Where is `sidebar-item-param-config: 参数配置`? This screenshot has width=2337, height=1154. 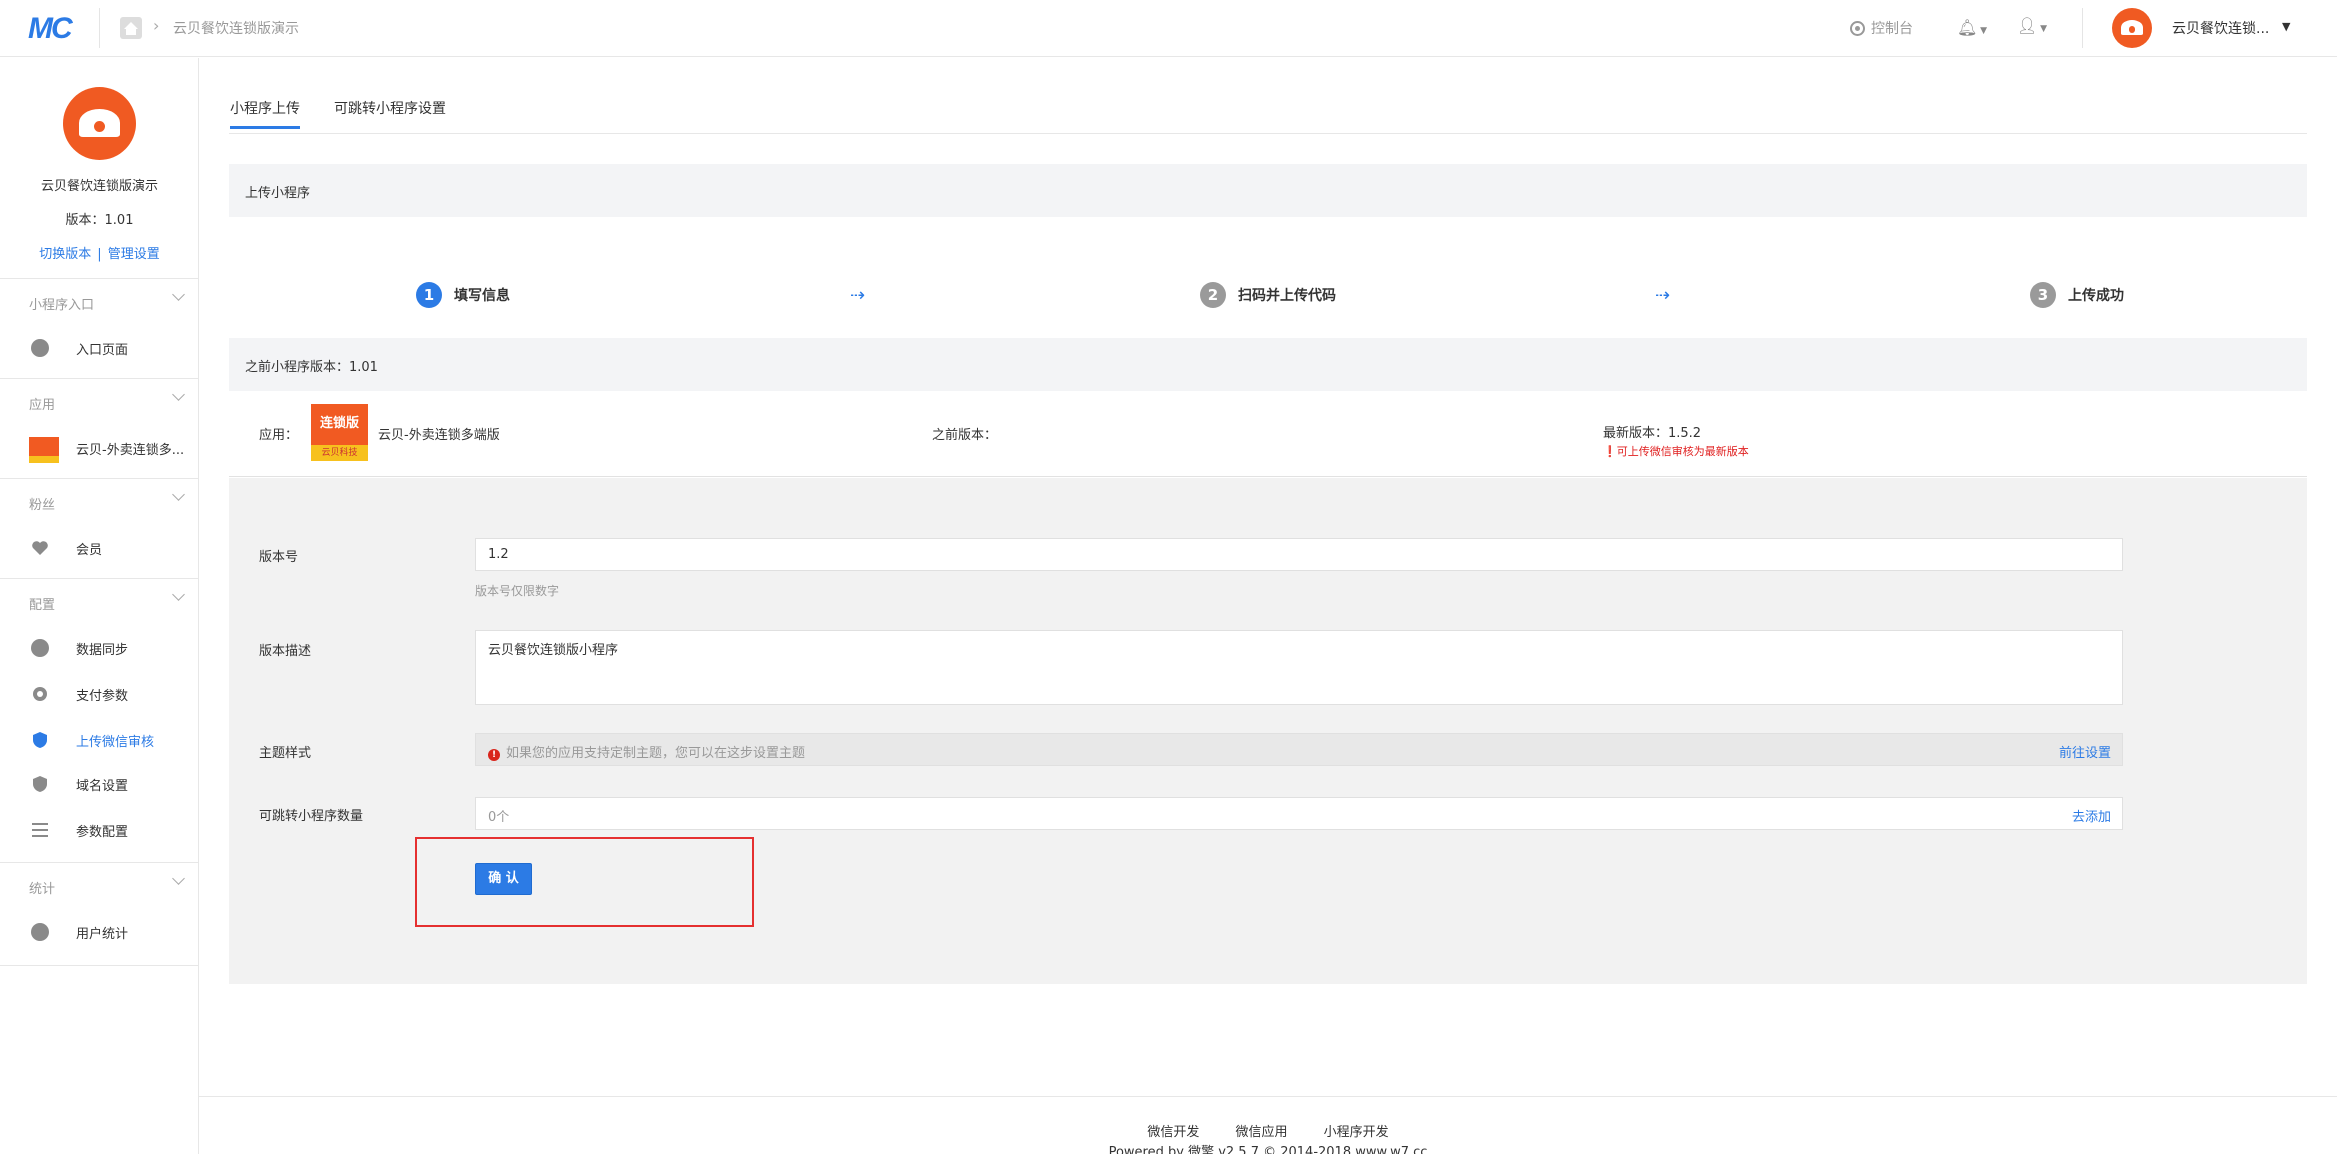 sidebar-item-param-config: 参数配置 is located at coordinates (99, 830).